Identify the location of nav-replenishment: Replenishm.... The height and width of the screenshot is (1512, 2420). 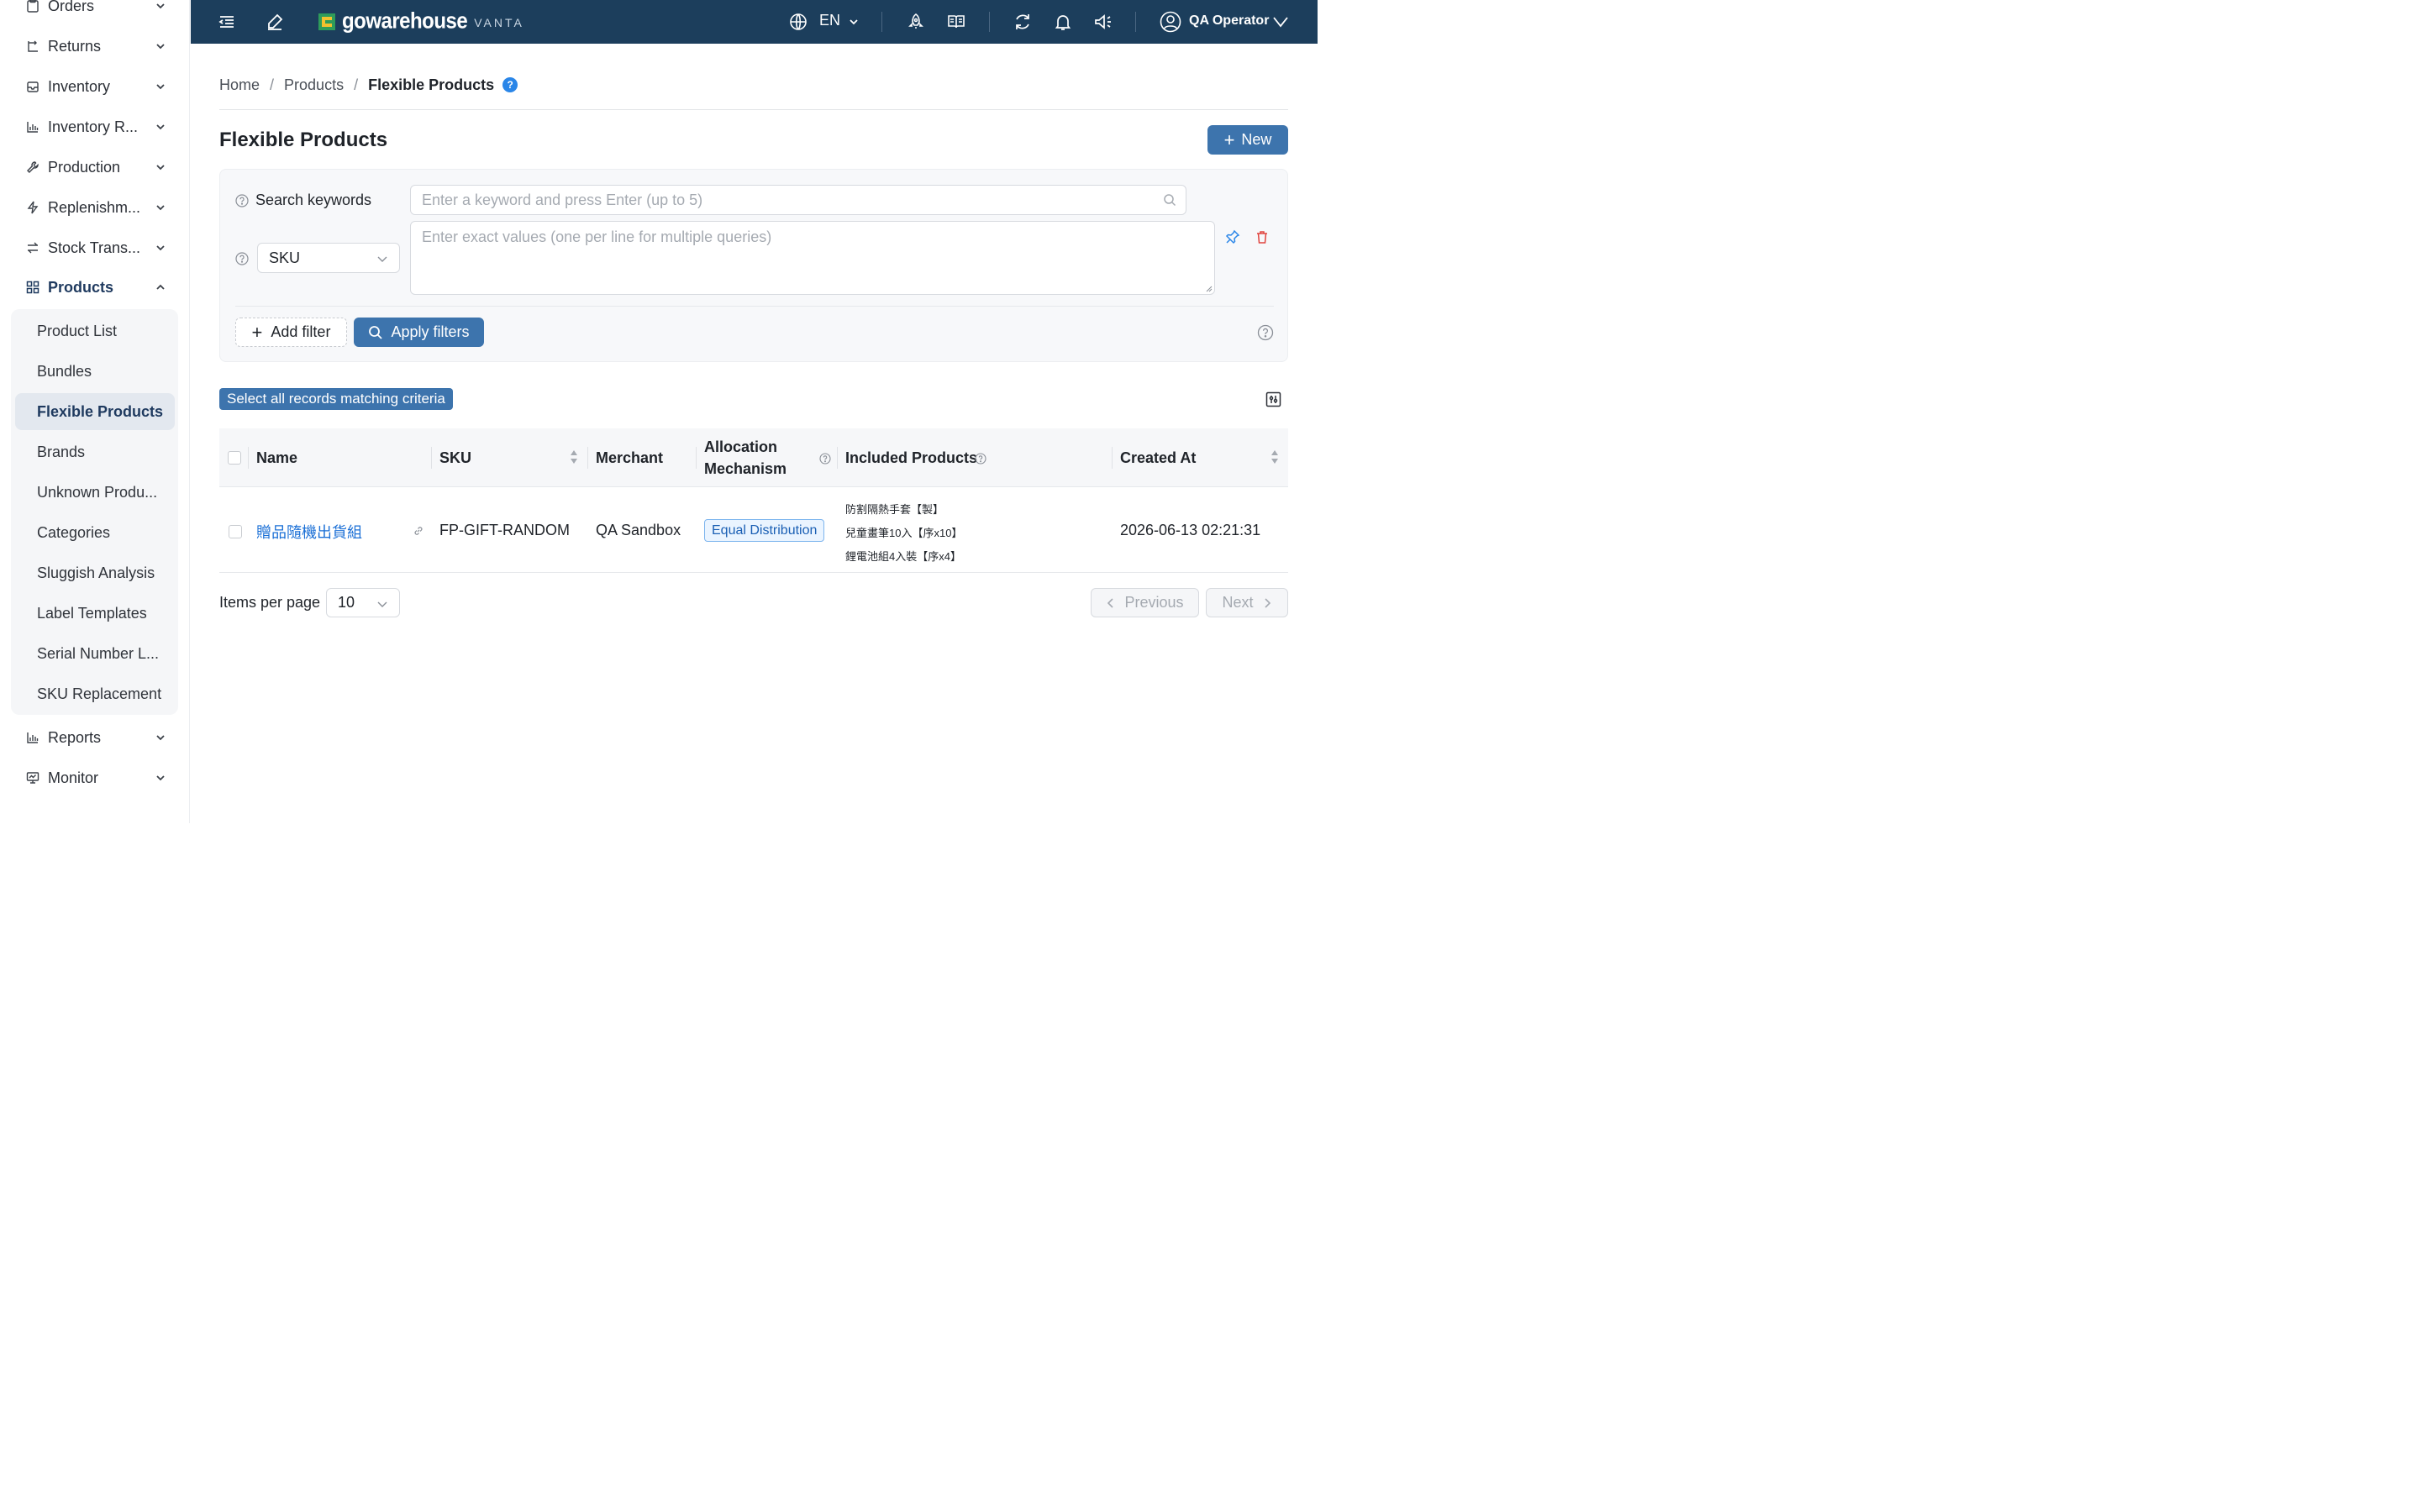
(96, 207).